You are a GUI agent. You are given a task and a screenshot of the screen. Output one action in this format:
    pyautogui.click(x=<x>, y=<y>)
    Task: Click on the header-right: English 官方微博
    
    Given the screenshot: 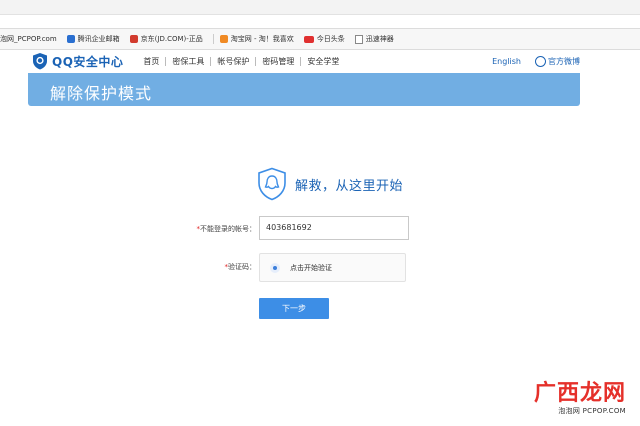 What is the action you would take?
    pyautogui.click(x=536, y=61)
    